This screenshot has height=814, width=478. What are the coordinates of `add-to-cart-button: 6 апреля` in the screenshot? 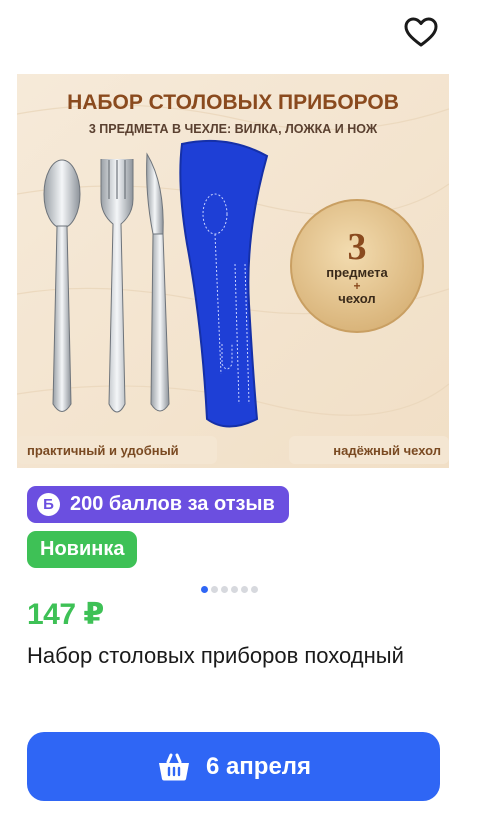 It's located at (233, 766).